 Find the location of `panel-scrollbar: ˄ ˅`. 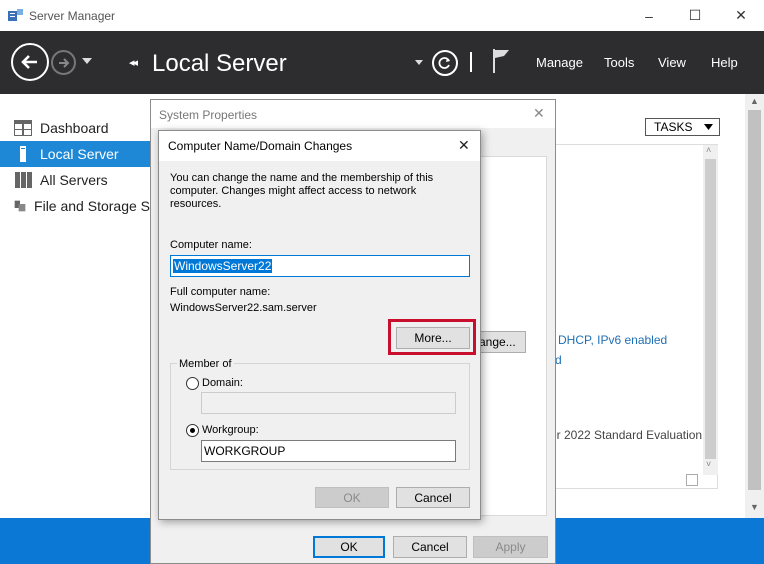

panel-scrollbar: ˄ ˅ is located at coordinates (710, 310).